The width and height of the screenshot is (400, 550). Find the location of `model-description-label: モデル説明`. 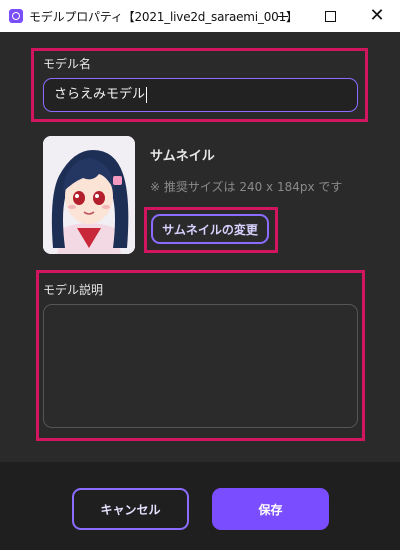

model-description-label: モデル説明 is located at coordinates (73, 290).